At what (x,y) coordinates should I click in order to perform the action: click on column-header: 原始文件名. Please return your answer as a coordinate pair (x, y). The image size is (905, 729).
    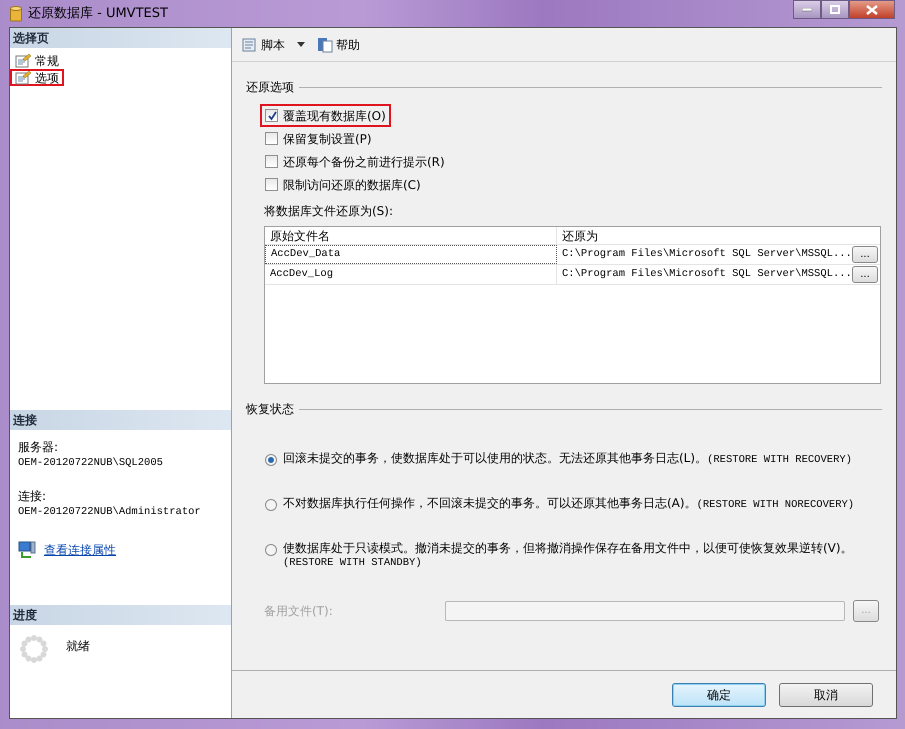
    Looking at the image, I should click on (411, 235).